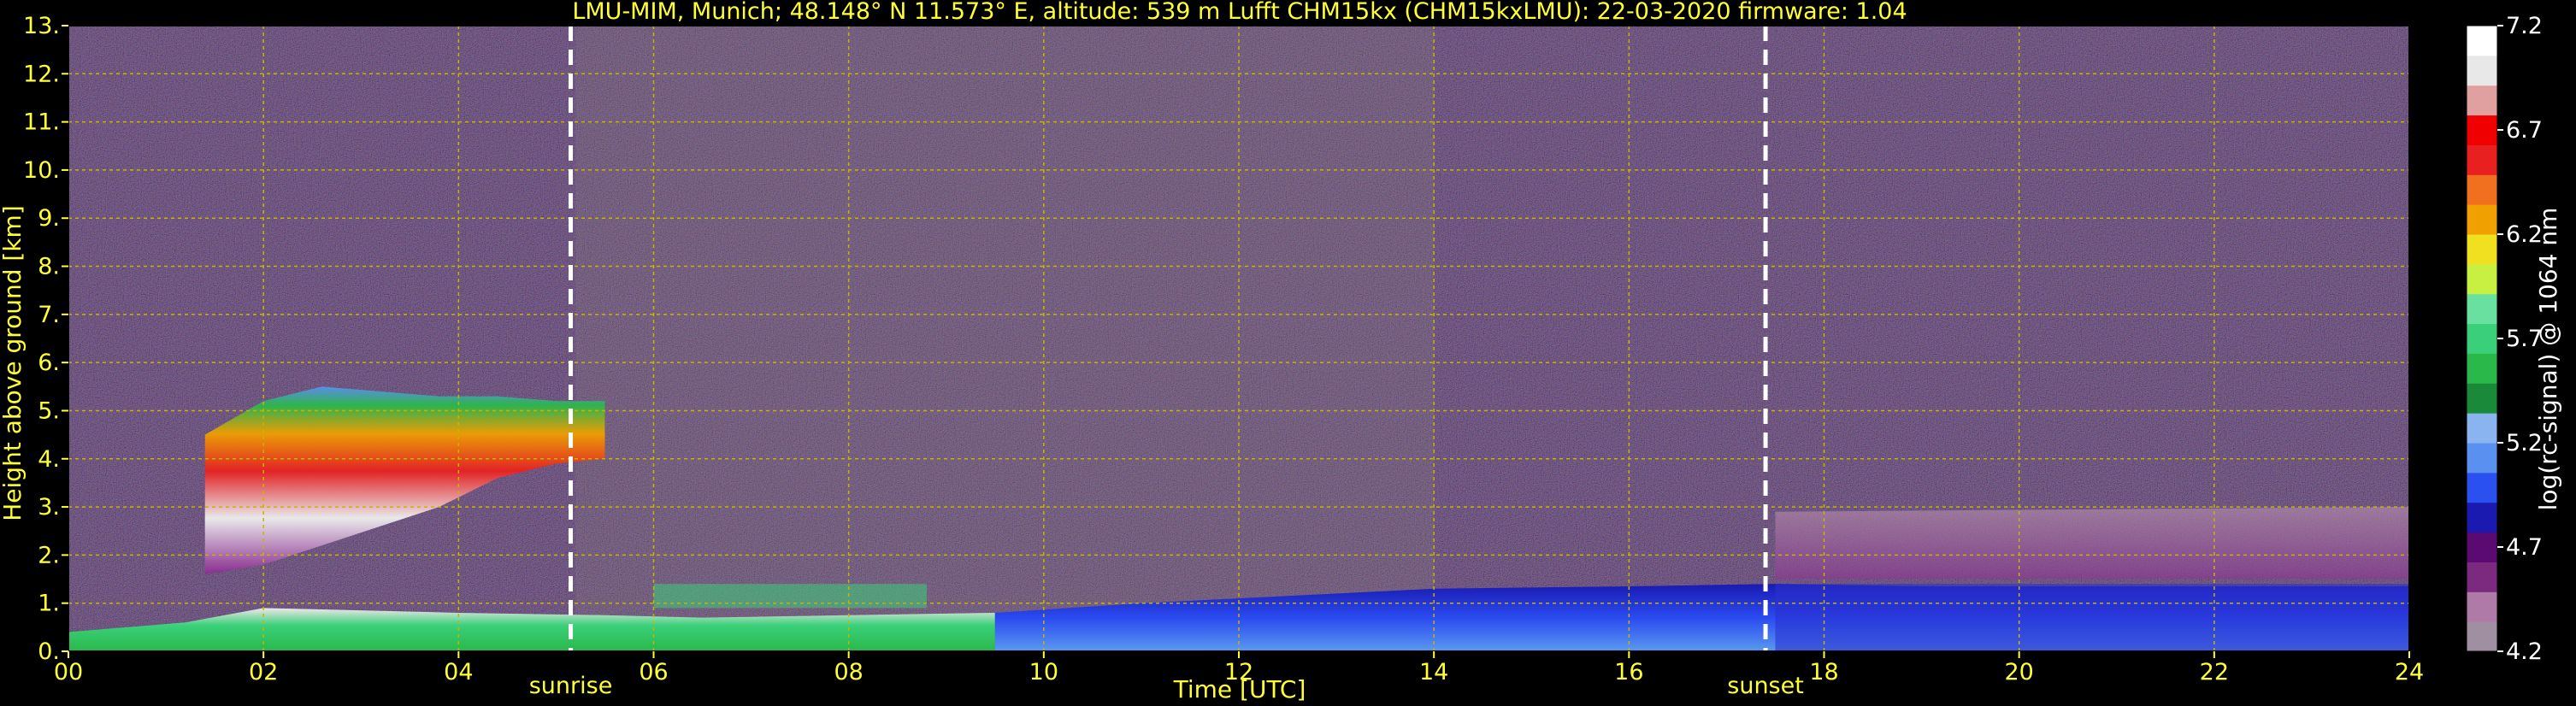 This screenshot has height=706, width=2576. I want to click on sunset-label: sunset, so click(1765, 686).